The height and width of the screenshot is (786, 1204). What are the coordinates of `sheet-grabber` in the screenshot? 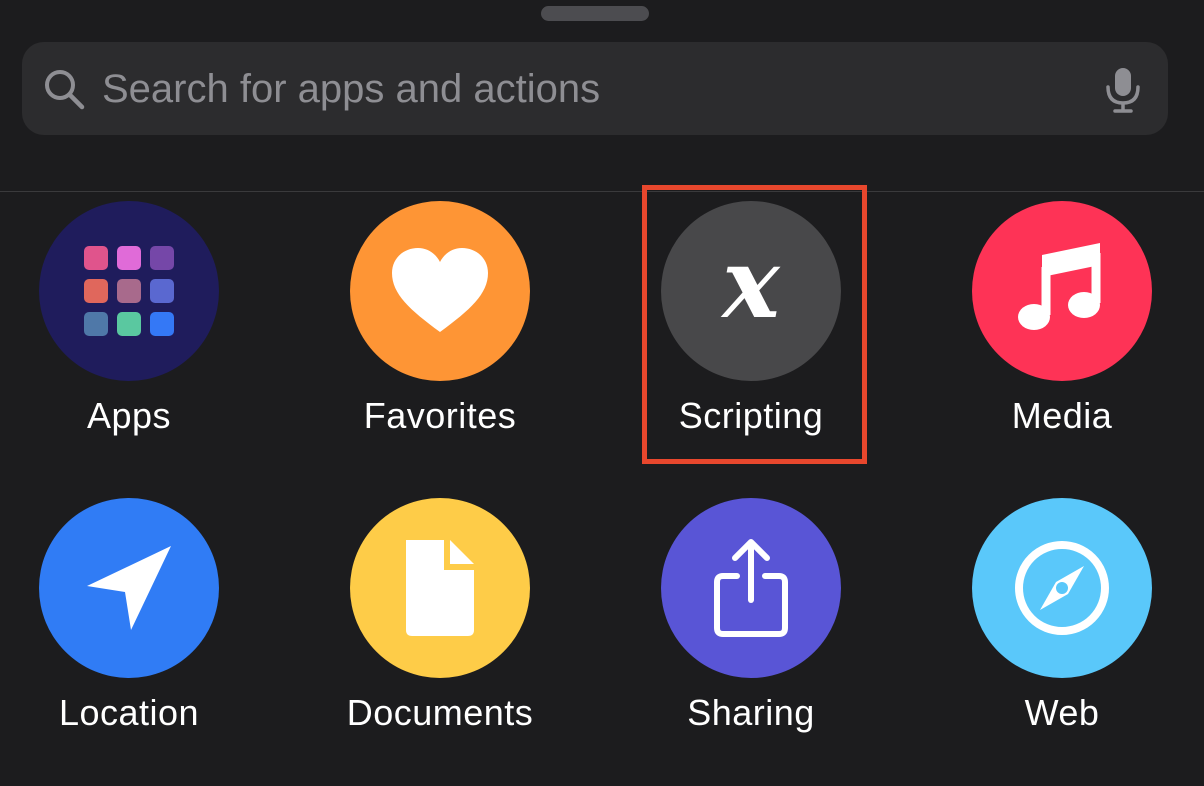 It's located at (595, 13).